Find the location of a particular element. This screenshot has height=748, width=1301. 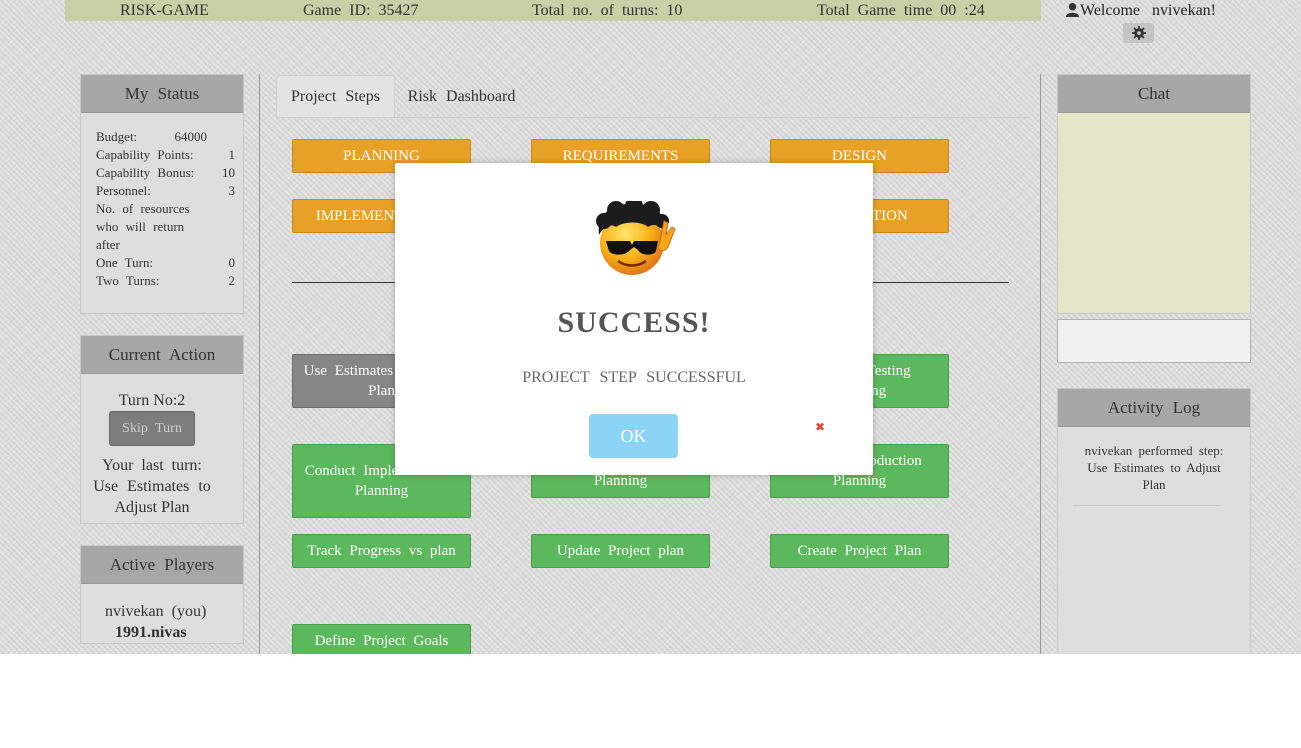

ok-button: OK is located at coordinates (633, 436).